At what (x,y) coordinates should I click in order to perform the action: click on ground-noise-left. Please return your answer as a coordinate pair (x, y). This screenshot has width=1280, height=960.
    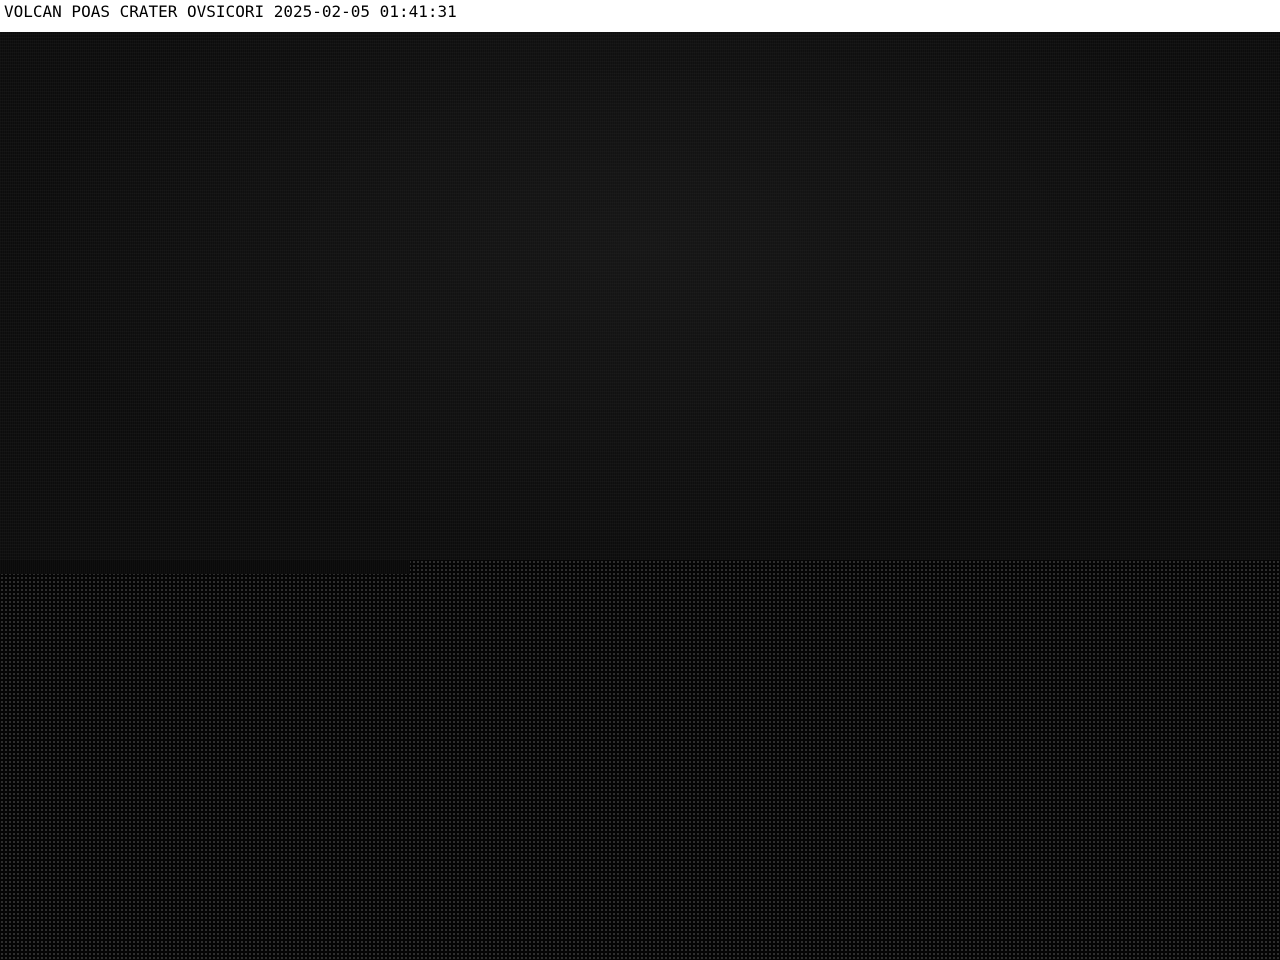
    Looking at the image, I should click on (205, 767).